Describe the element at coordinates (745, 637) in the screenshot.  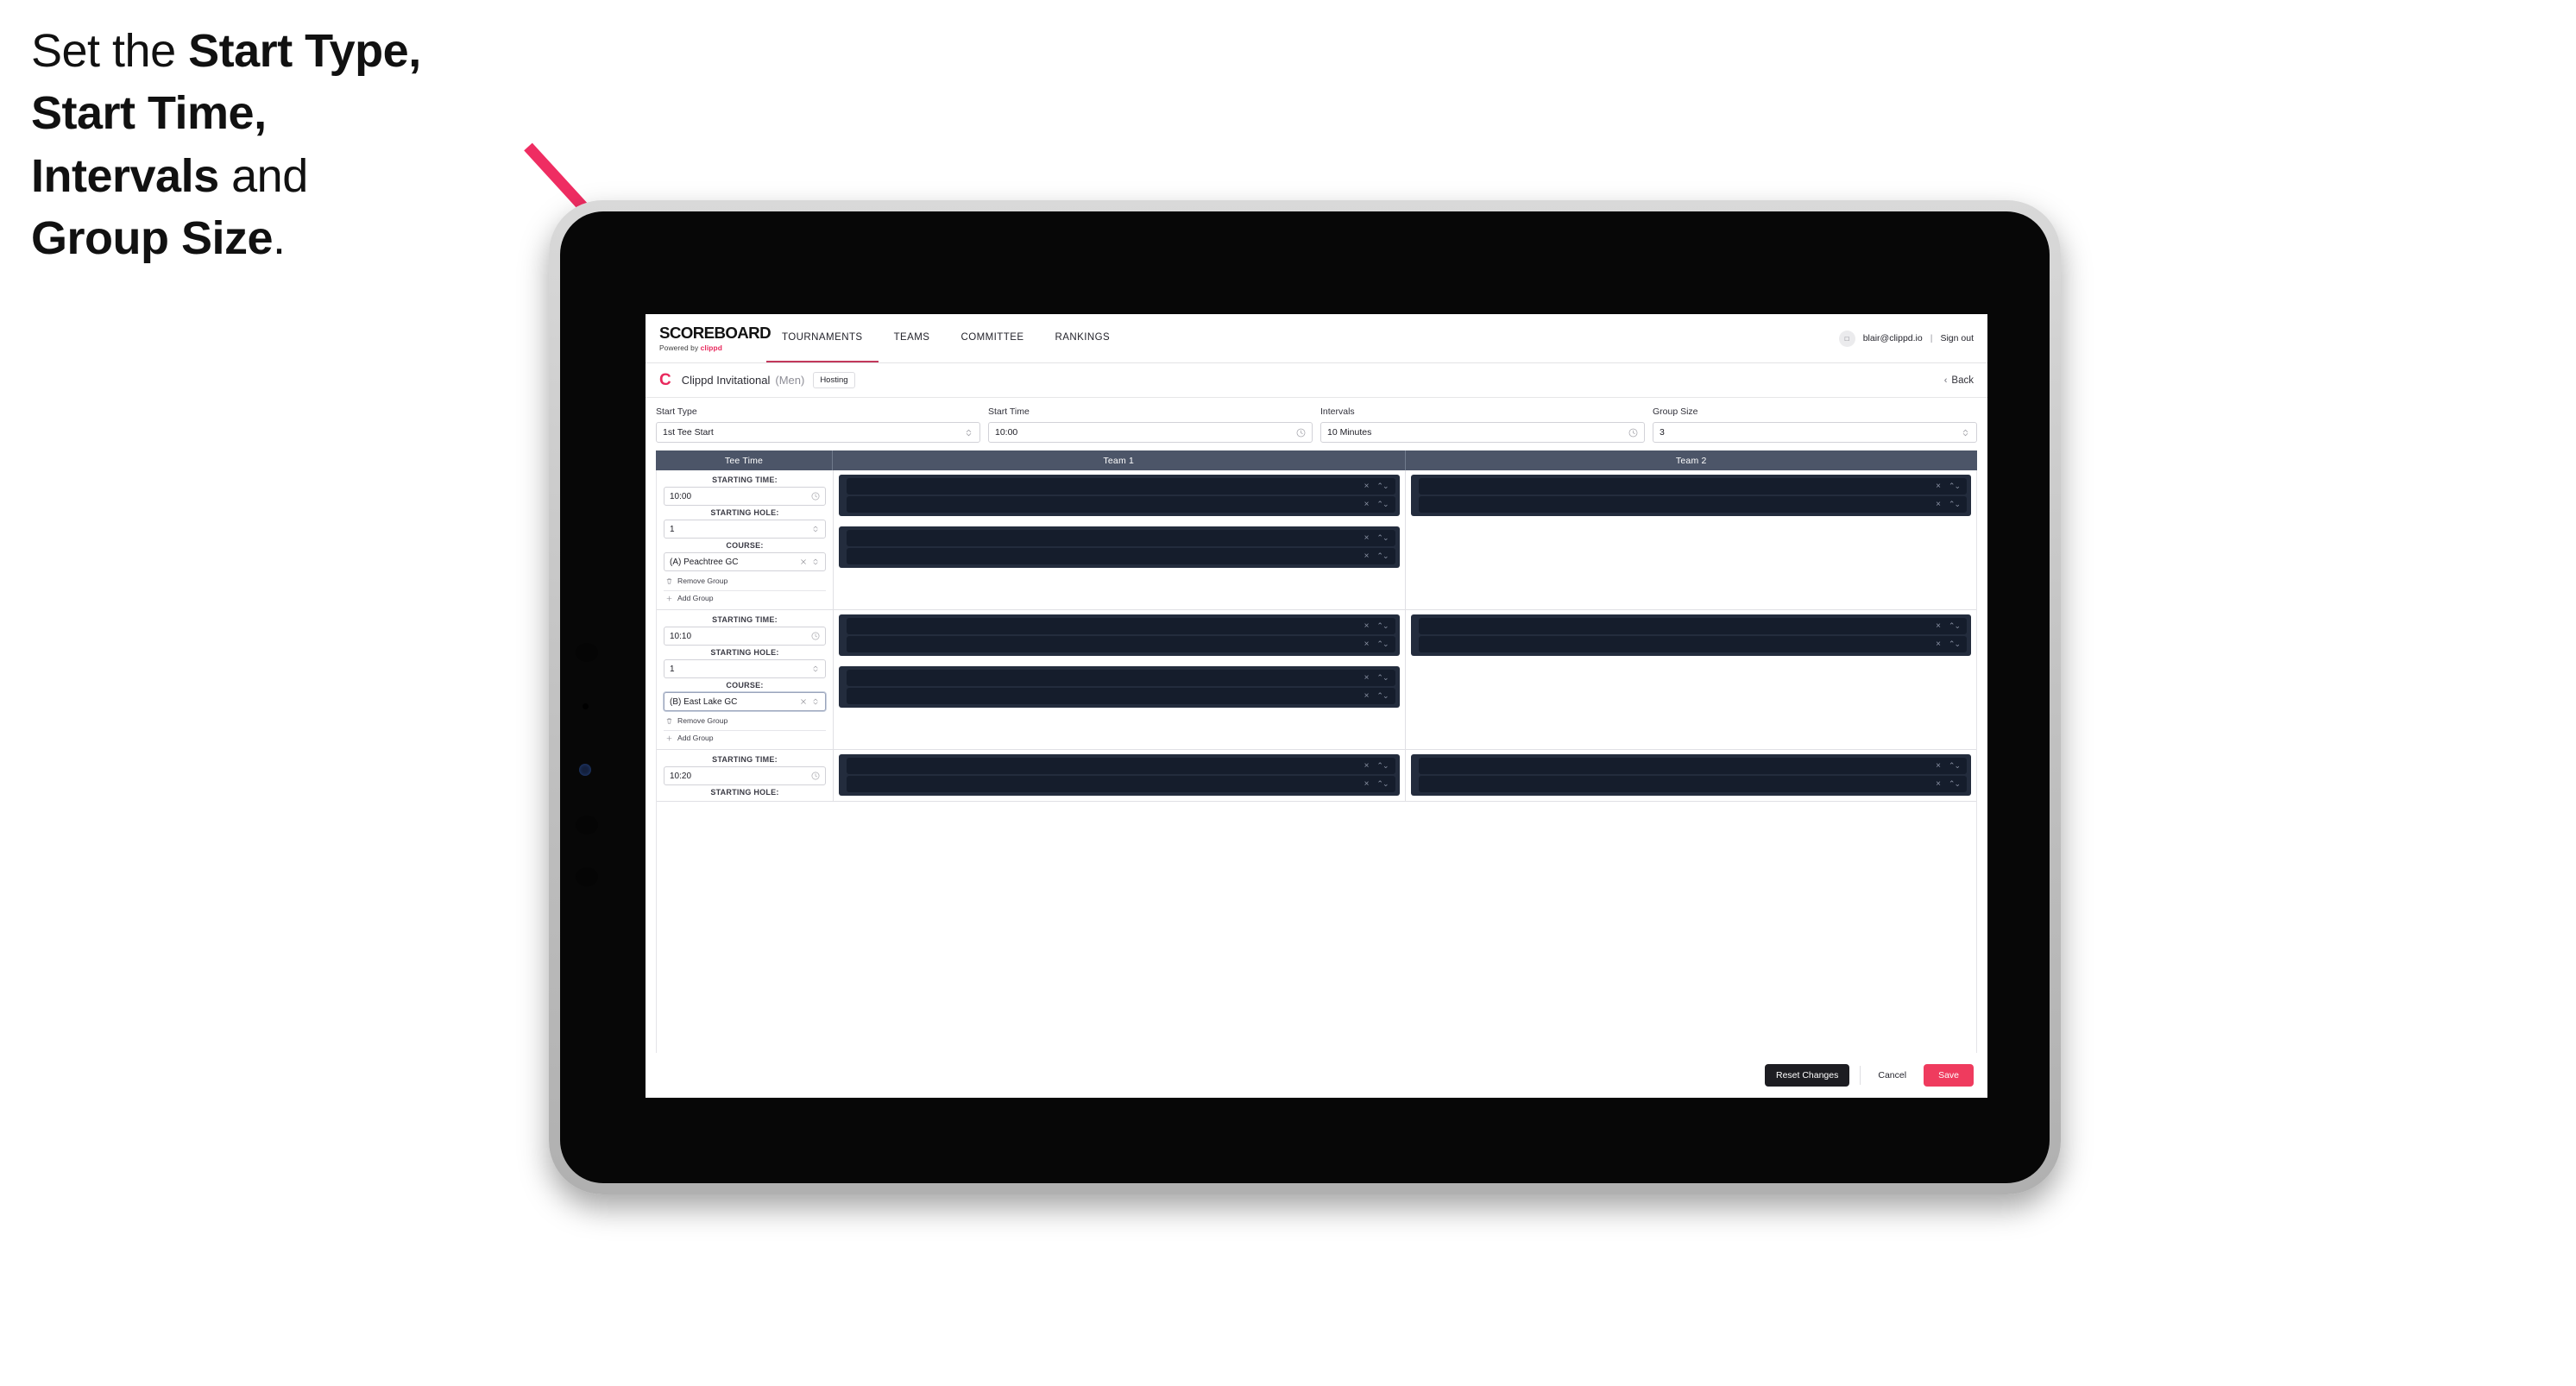
I see `starting-time-input: 10:10` at that location.